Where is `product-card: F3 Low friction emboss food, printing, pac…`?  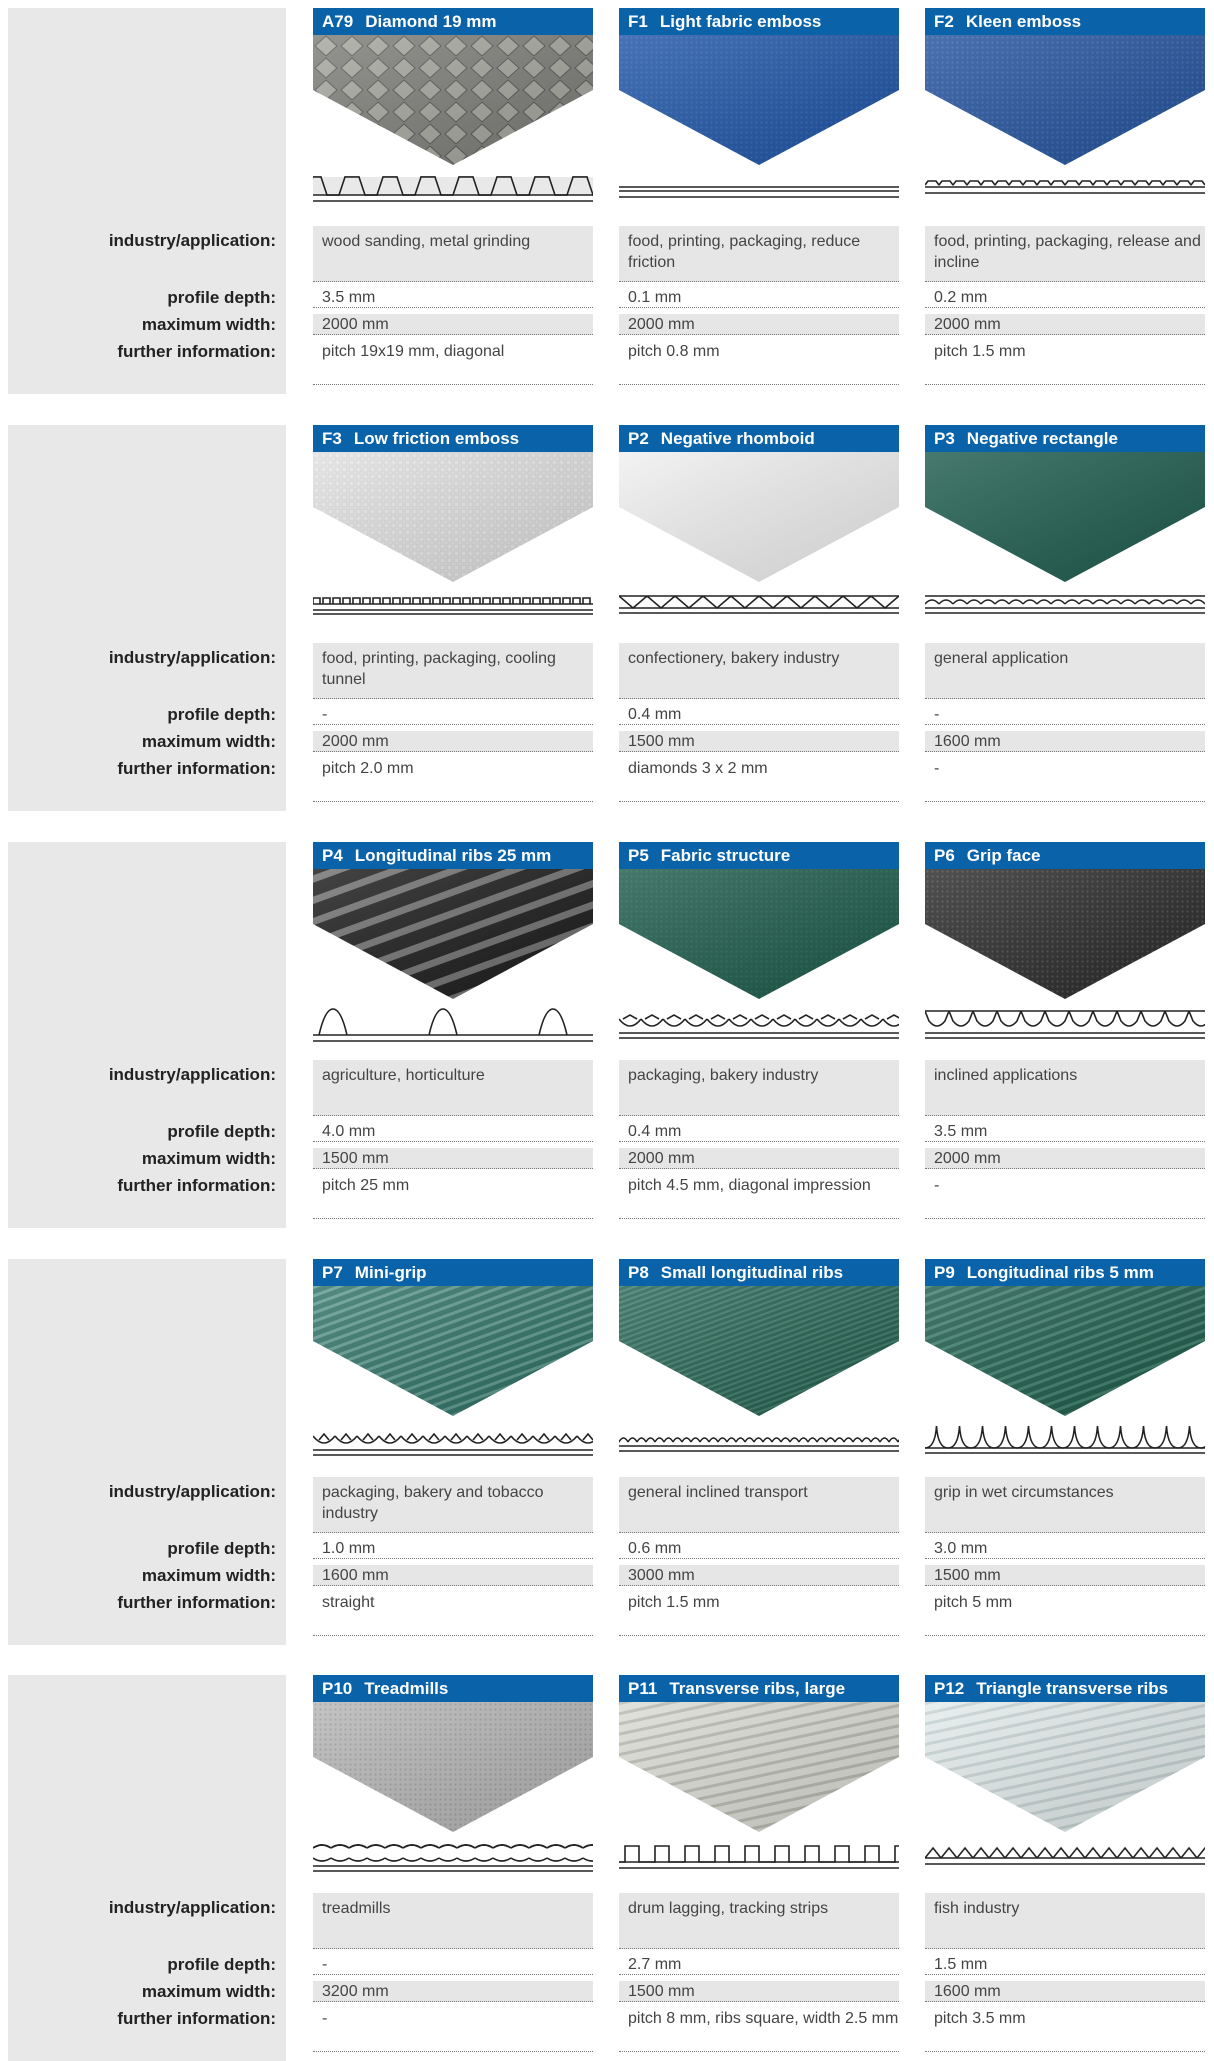 product-card: F3 Low friction emboss food, printing, pac… is located at coordinates (453, 618).